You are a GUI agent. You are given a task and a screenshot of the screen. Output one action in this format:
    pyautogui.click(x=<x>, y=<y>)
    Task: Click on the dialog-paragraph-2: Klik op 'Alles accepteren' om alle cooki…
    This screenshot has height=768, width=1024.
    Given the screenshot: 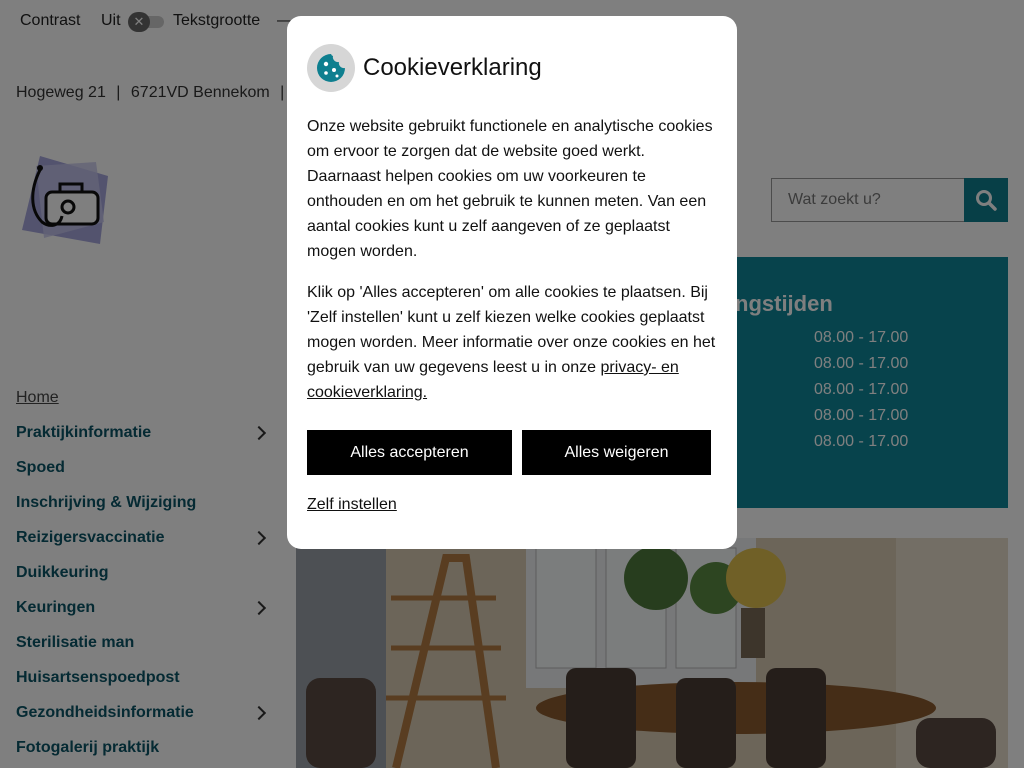 What is the action you would take?
    pyautogui.click(x=513, y=342)
    